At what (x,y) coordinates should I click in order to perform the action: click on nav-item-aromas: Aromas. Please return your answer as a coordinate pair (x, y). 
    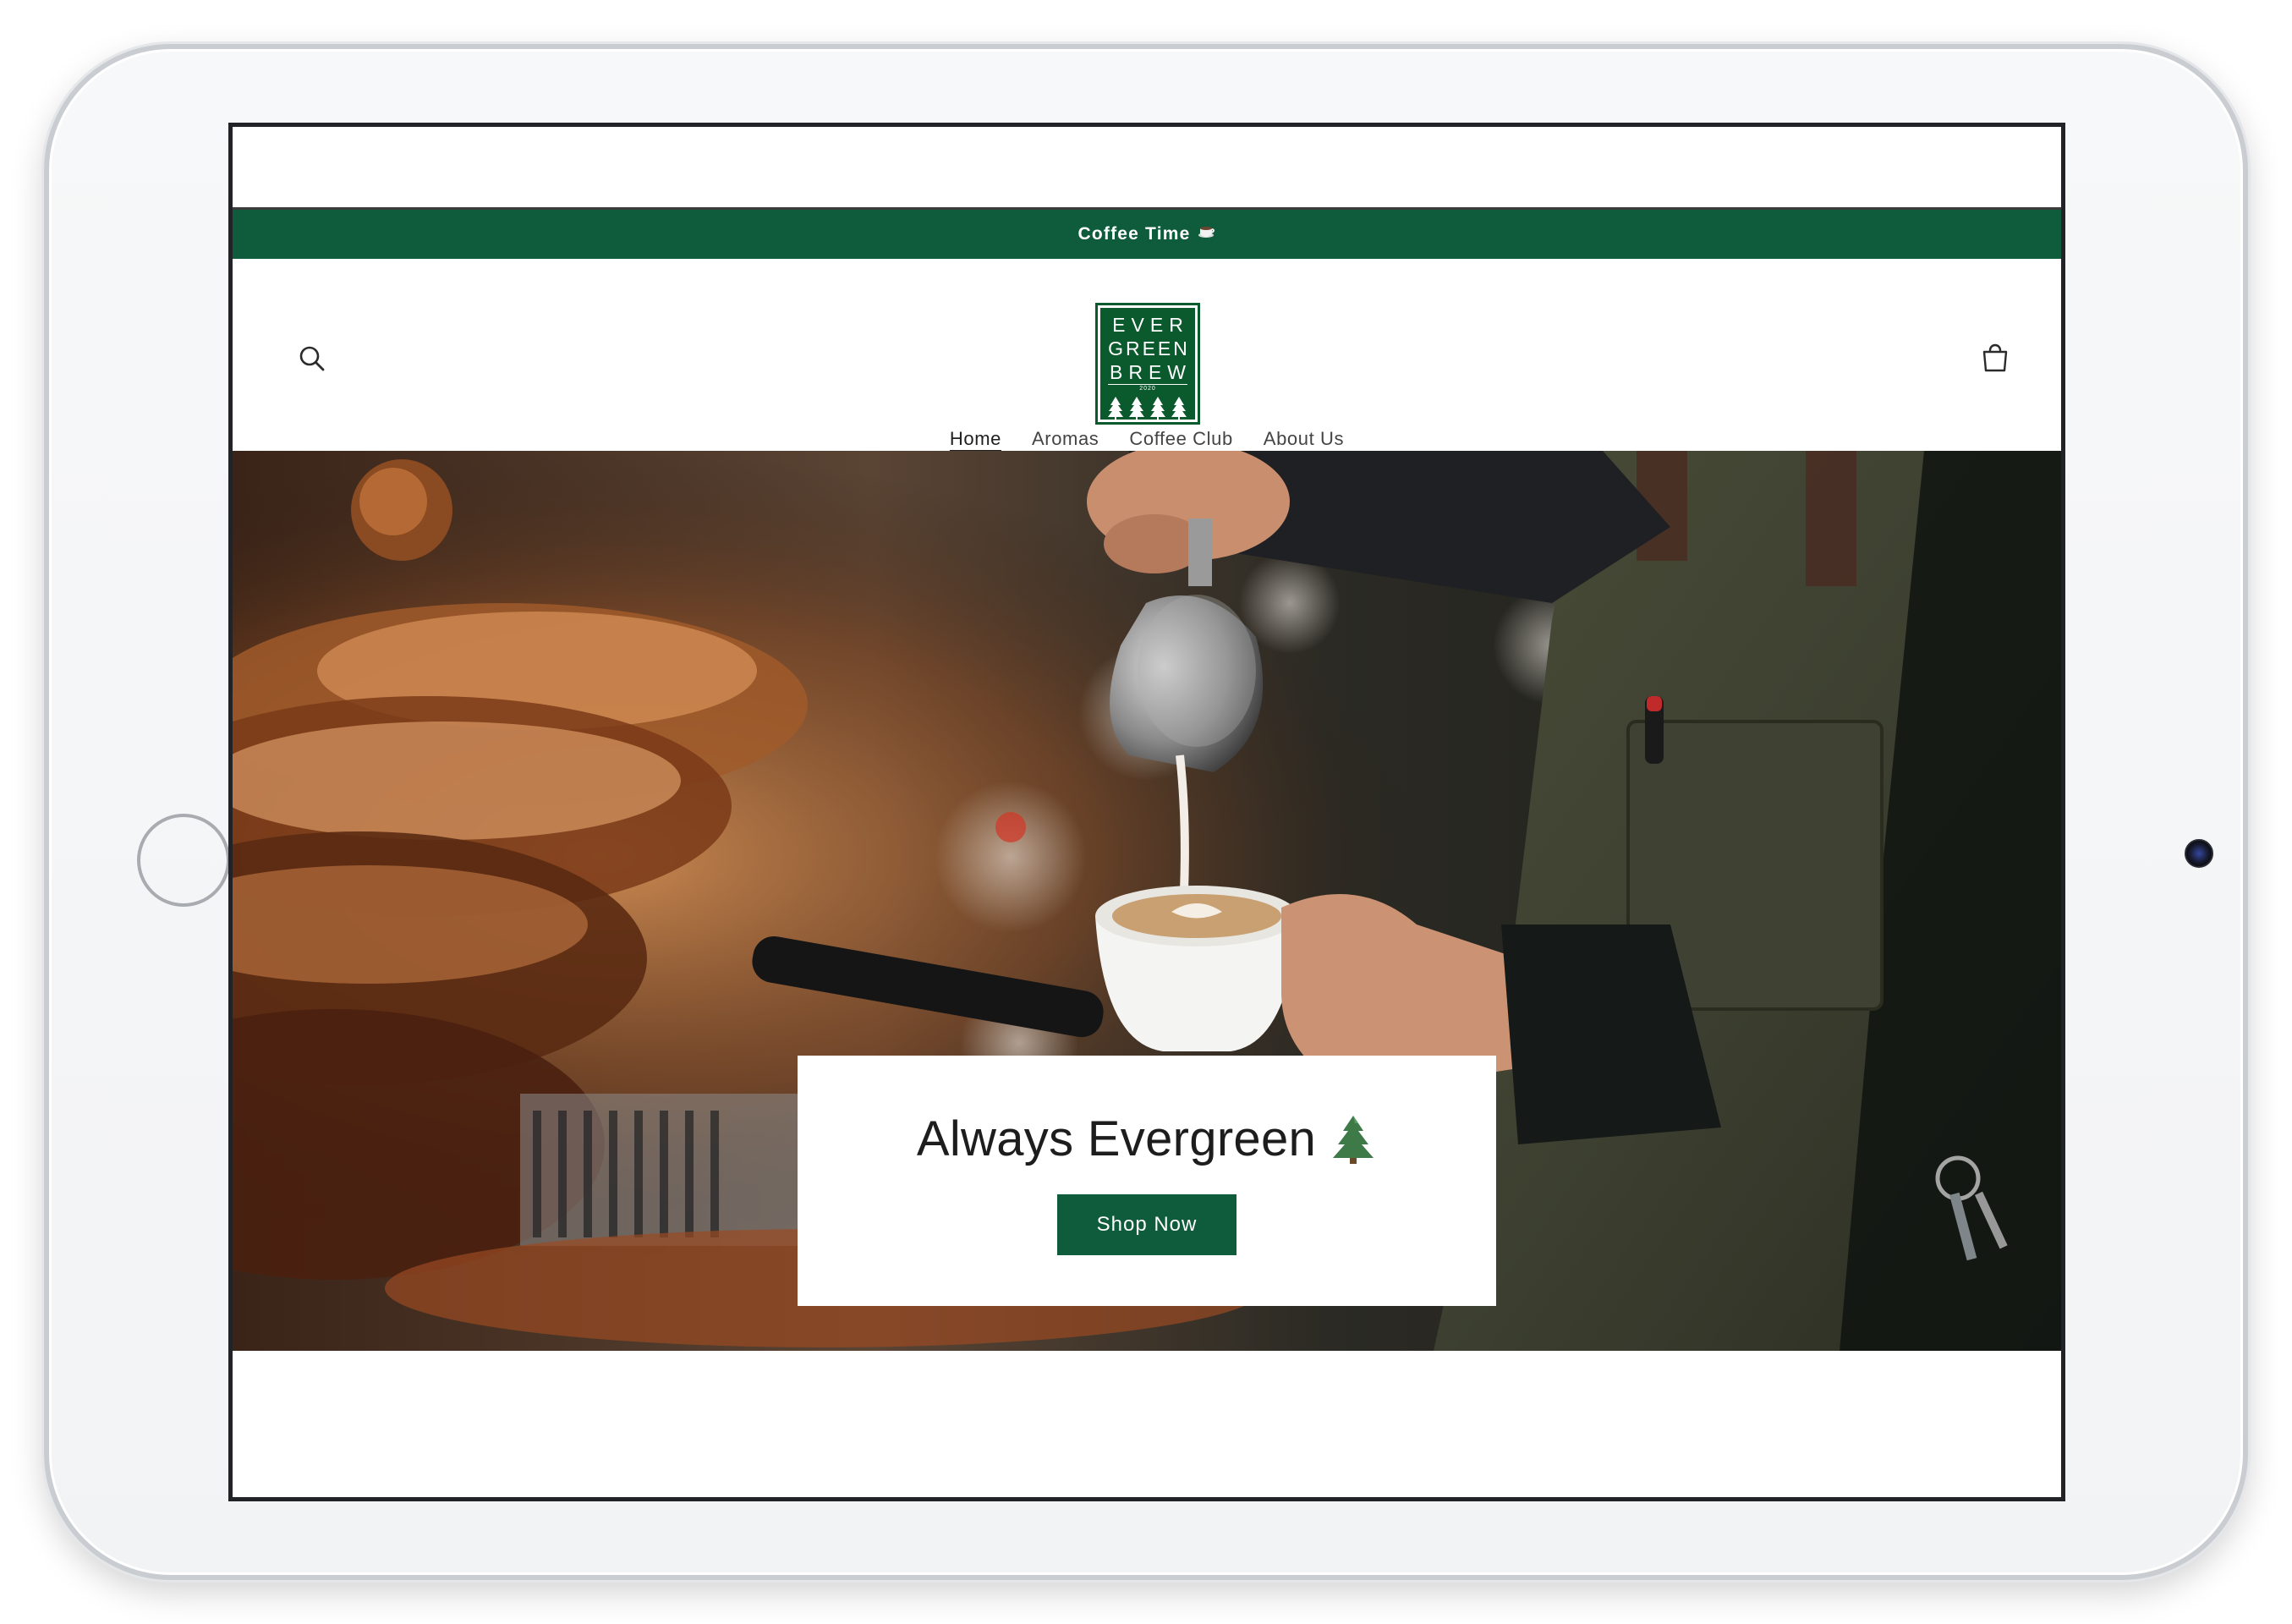
    Looking at the image, I should click on (1065, 439).